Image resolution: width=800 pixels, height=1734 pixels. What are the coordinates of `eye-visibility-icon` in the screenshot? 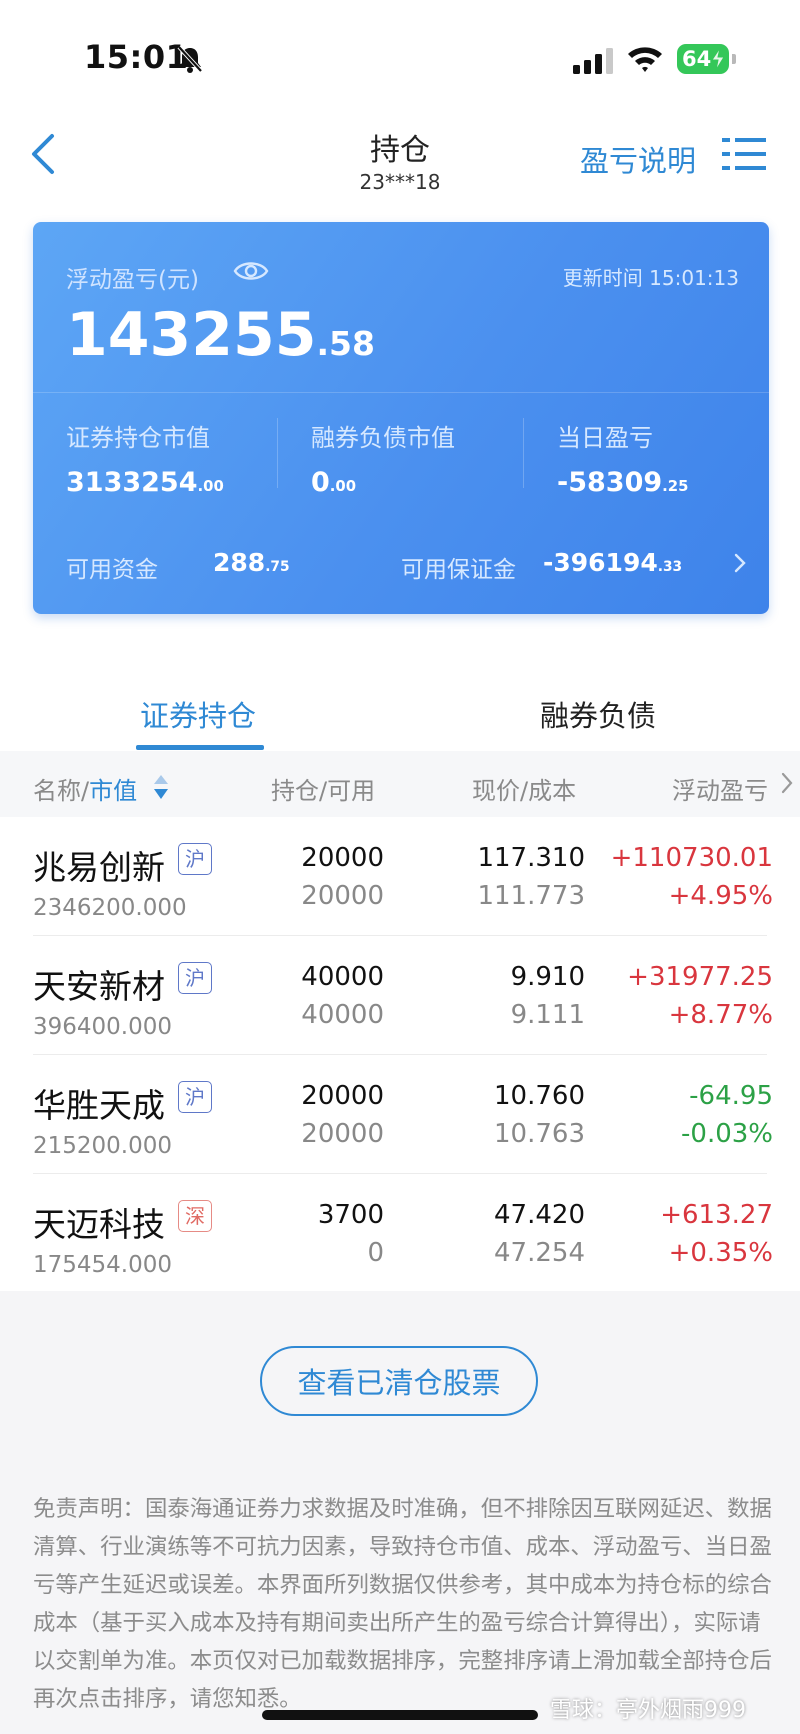 It's located at (251, 271).